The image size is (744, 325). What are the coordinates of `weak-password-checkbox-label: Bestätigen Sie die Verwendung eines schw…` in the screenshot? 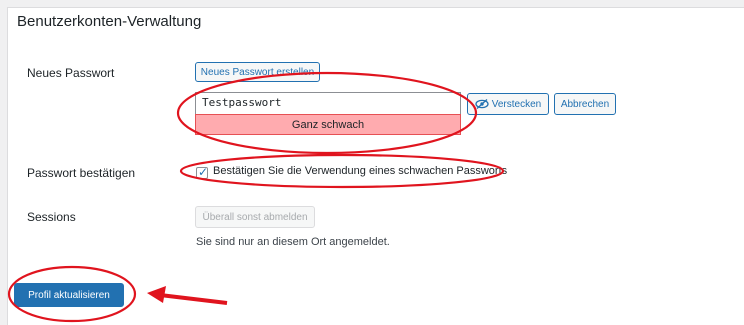 It's located at (360, 171).